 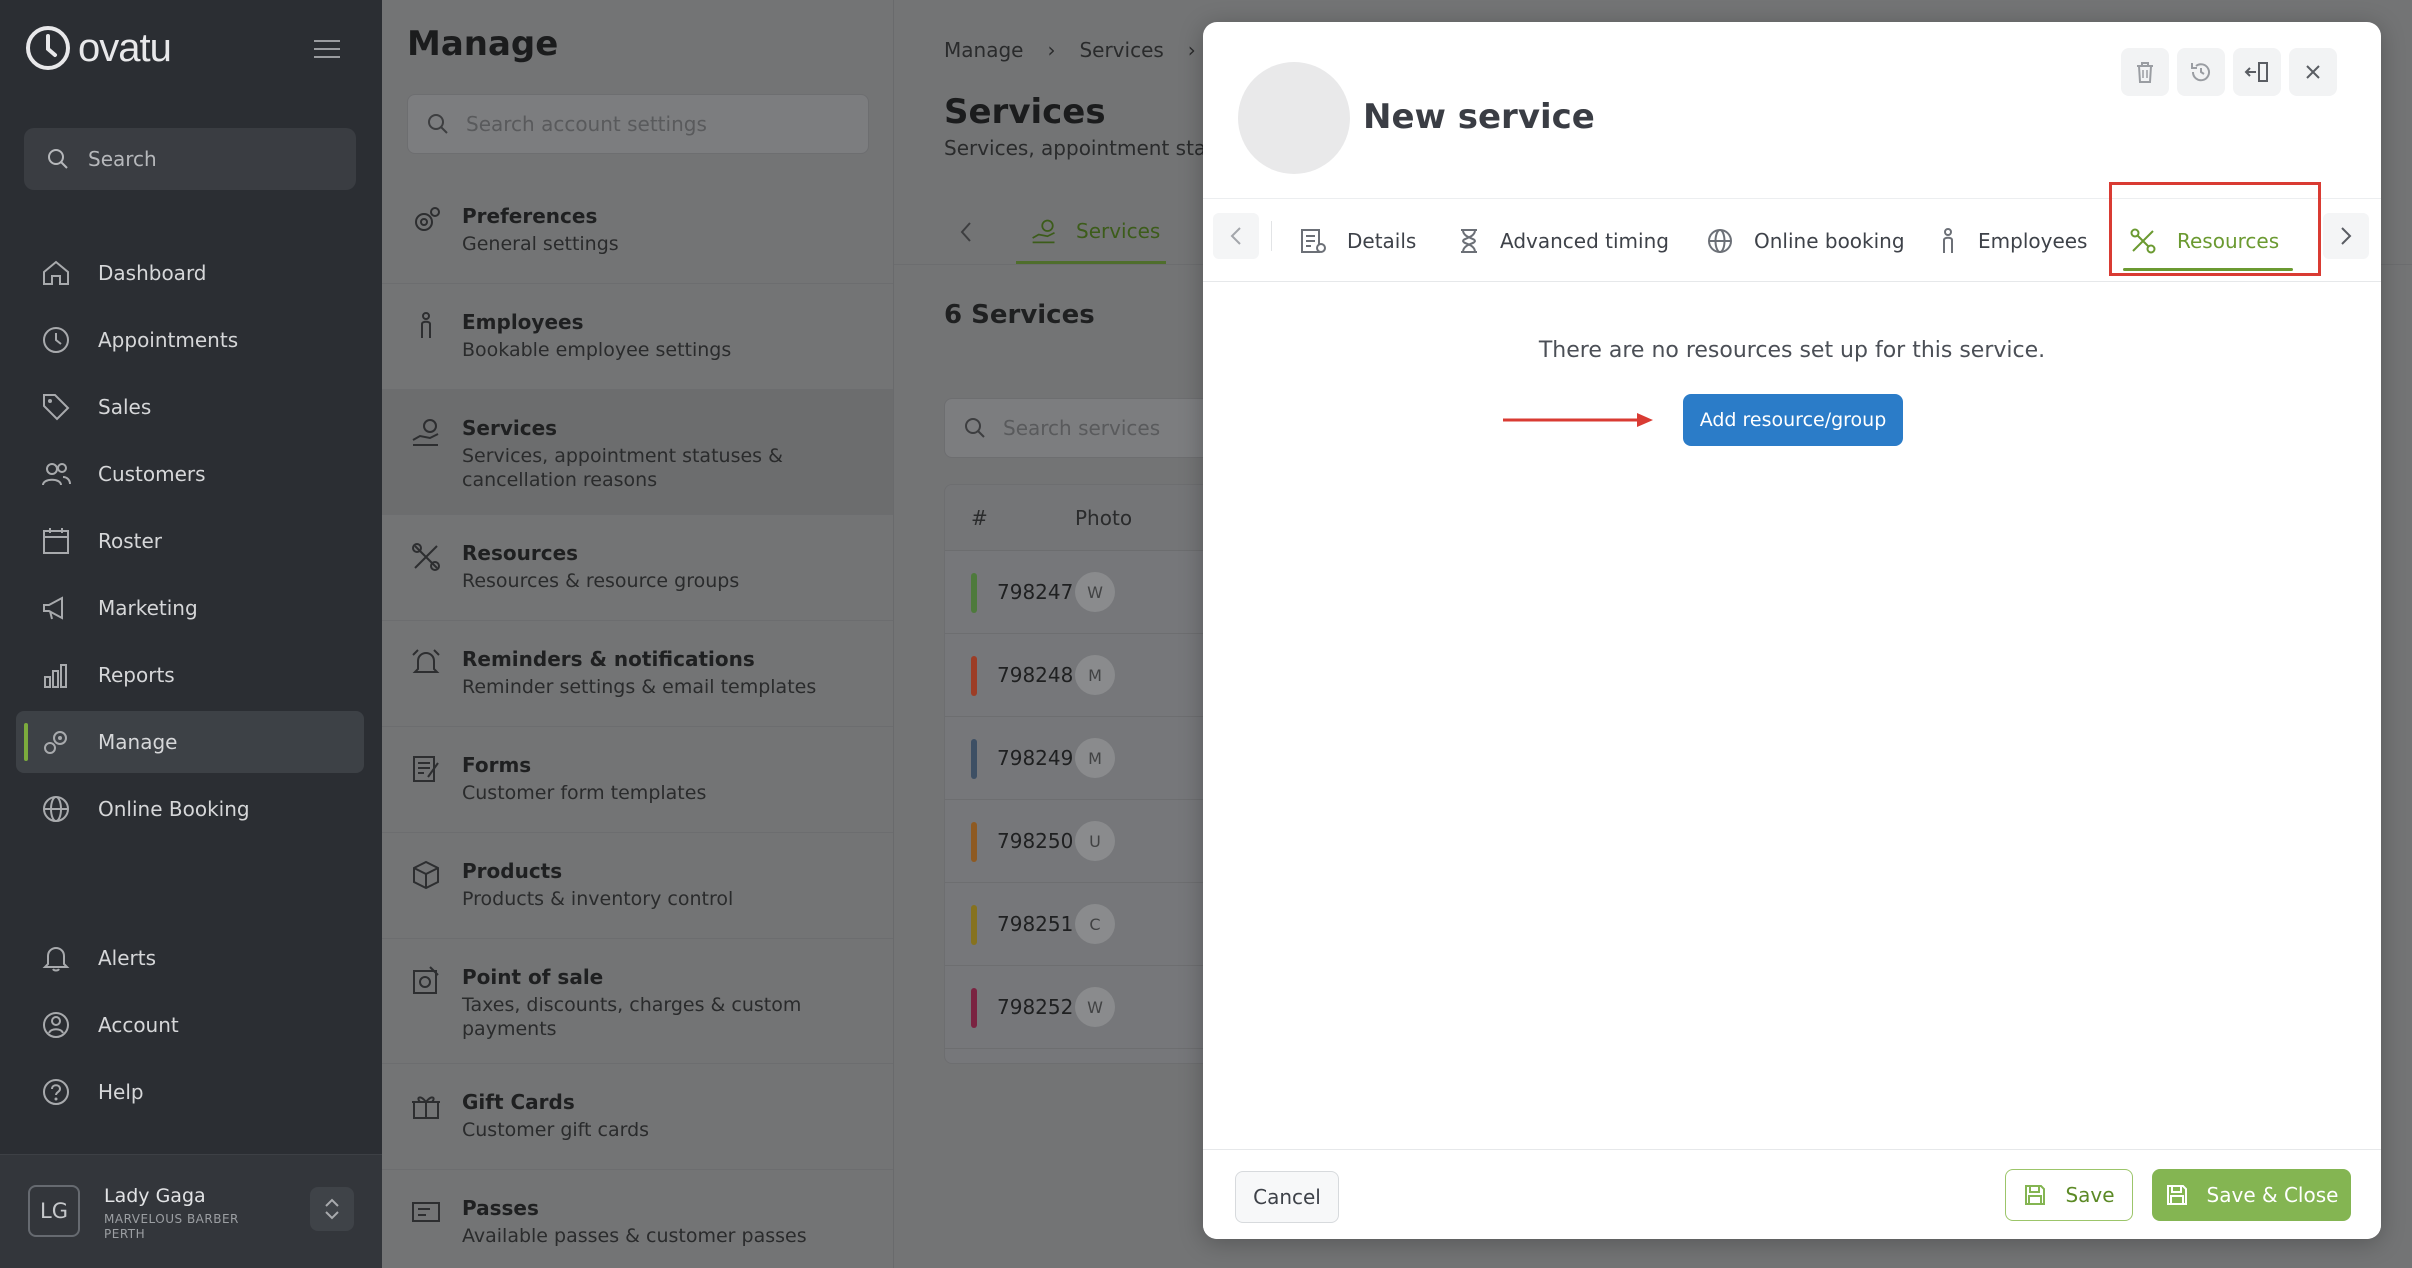 I want to click on tab-scroll-right-button, so click(x=2346, y=236).